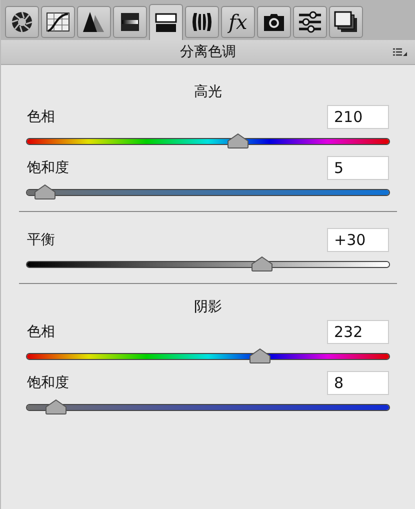  Describe the element at coordinates (41, 240) in the screenshot. I see `slider-label: 平衡` at that location.